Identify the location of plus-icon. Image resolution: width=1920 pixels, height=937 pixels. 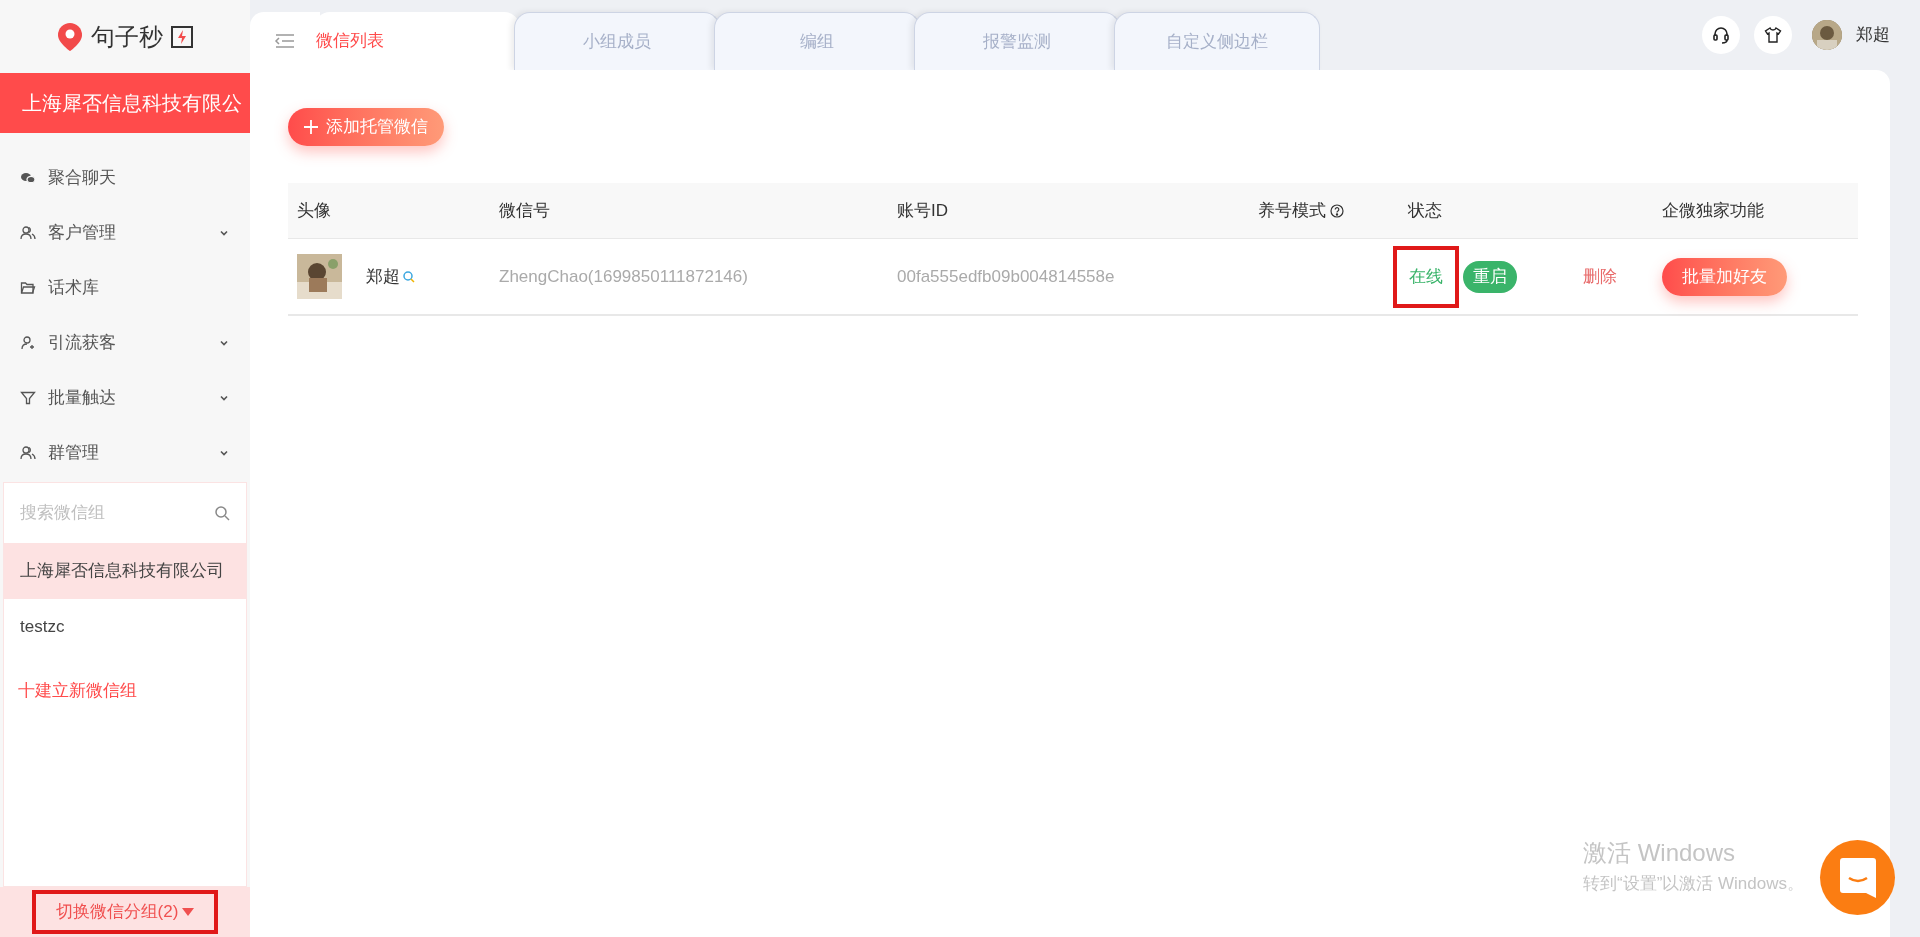
(311, 127).